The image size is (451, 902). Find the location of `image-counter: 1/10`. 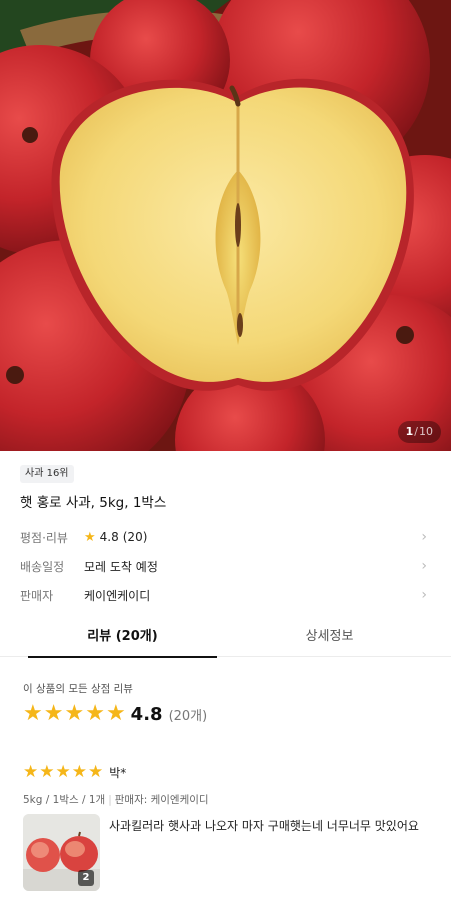

image-counter: 1/10 is located at coordinates (419, 432).